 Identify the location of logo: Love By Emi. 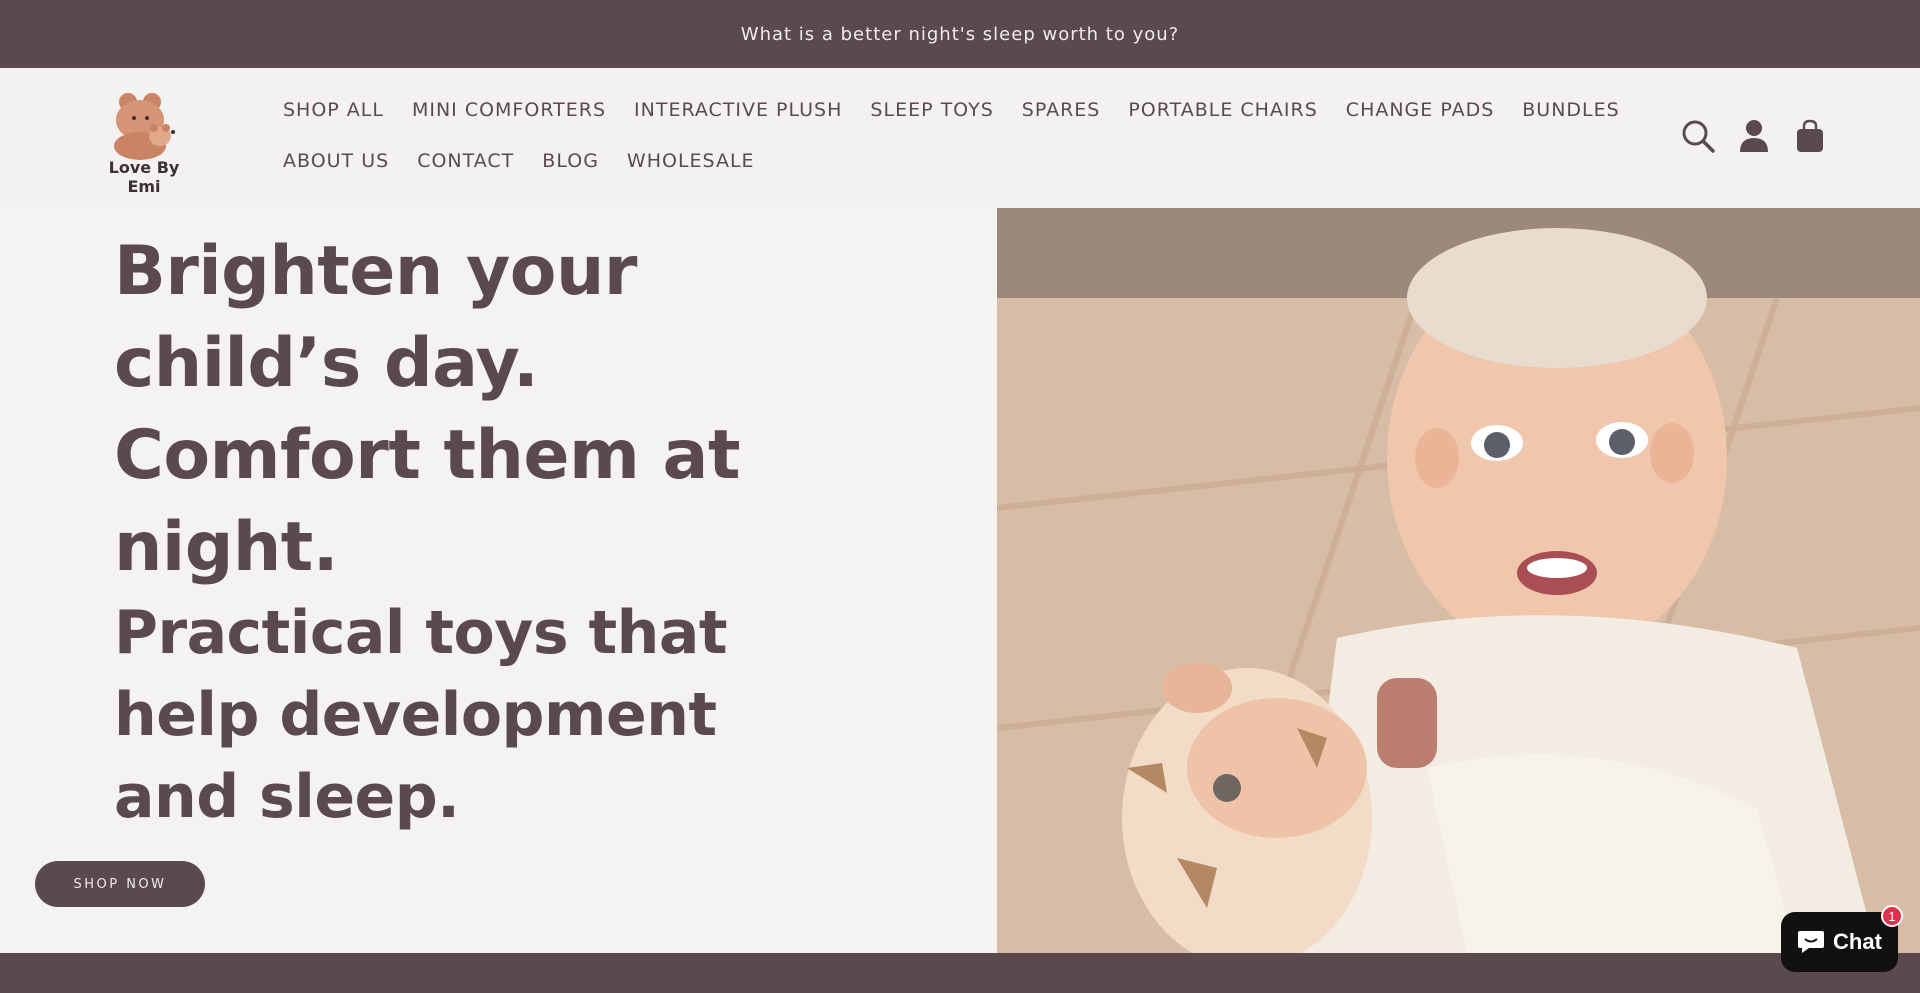
(144, 142).